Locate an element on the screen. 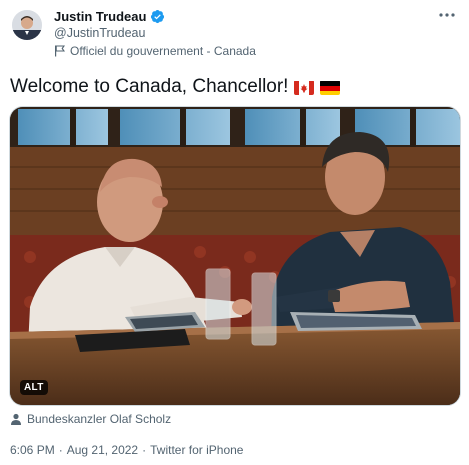  author-name-row: Justin Trudeau is located at coordinates (109, 16).